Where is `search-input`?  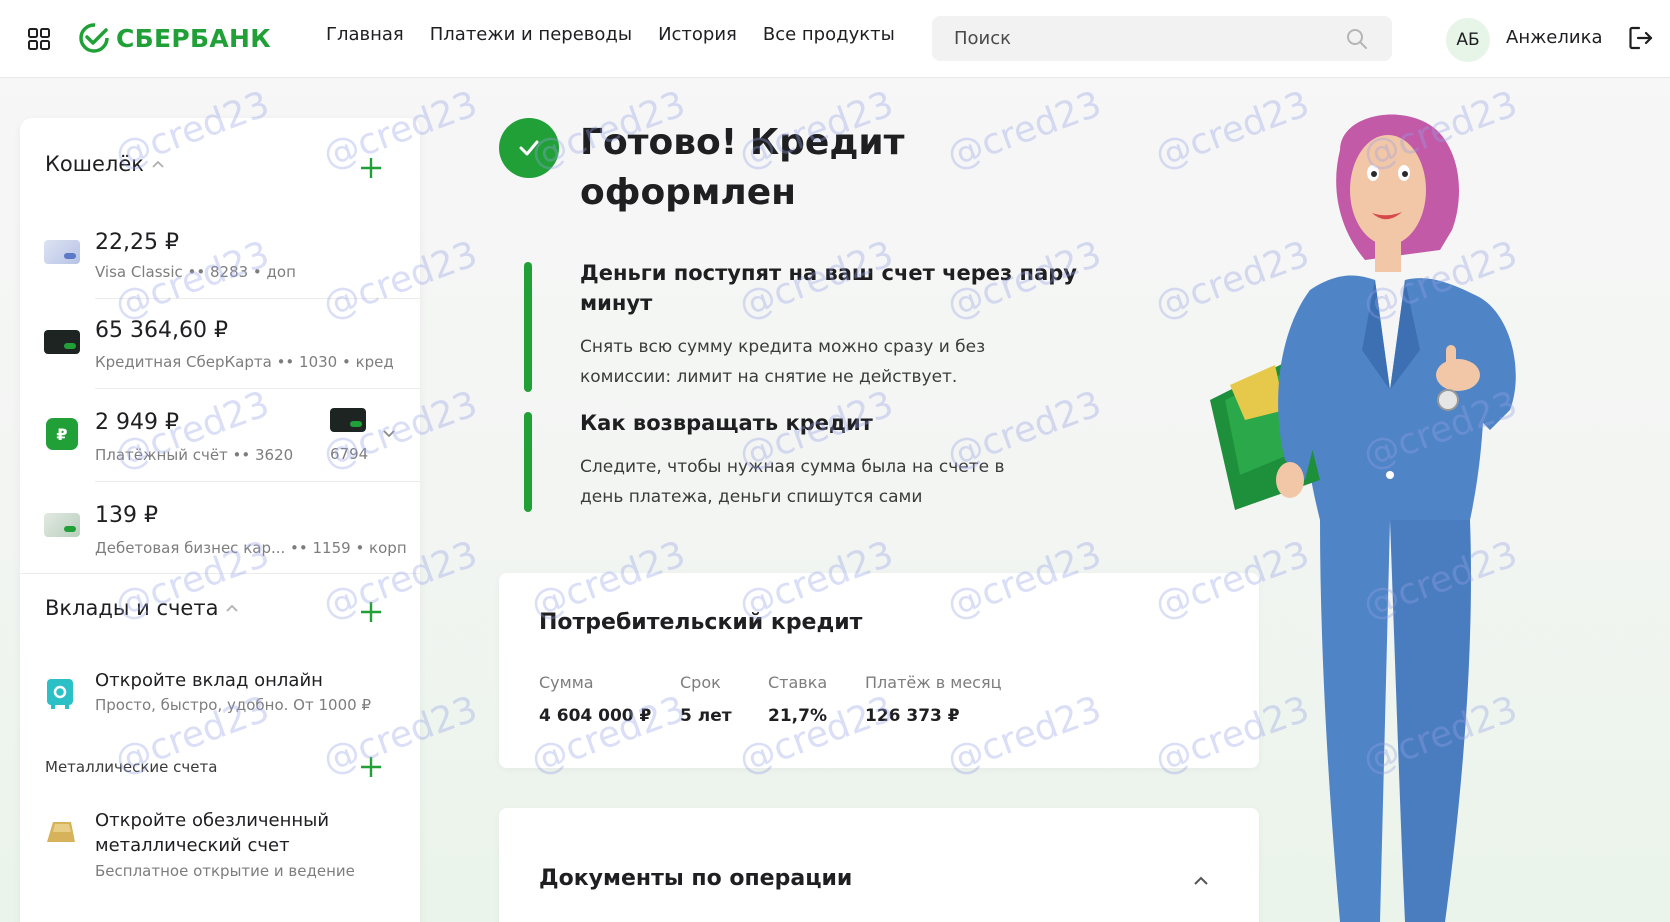
search-input is located at coordinates (1132, 38).